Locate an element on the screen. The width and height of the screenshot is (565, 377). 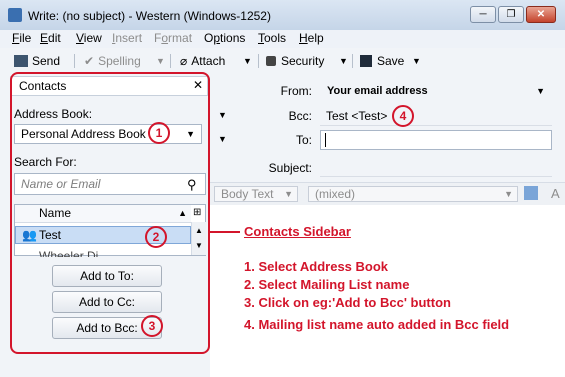
annotation-step-2: 2. Select Mailing List name is located at coordinates (327, 284).